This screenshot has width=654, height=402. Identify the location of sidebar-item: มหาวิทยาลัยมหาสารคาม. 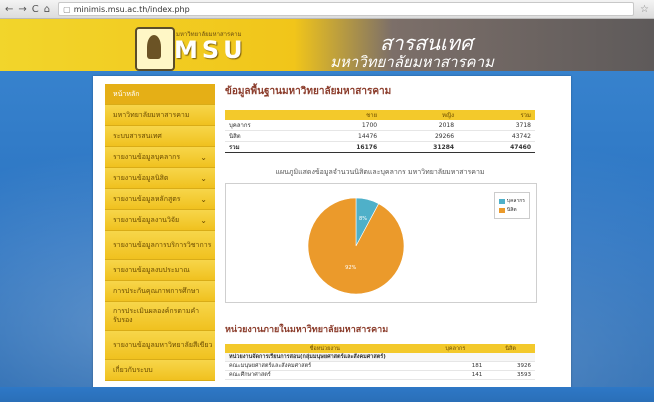
(160, 115).